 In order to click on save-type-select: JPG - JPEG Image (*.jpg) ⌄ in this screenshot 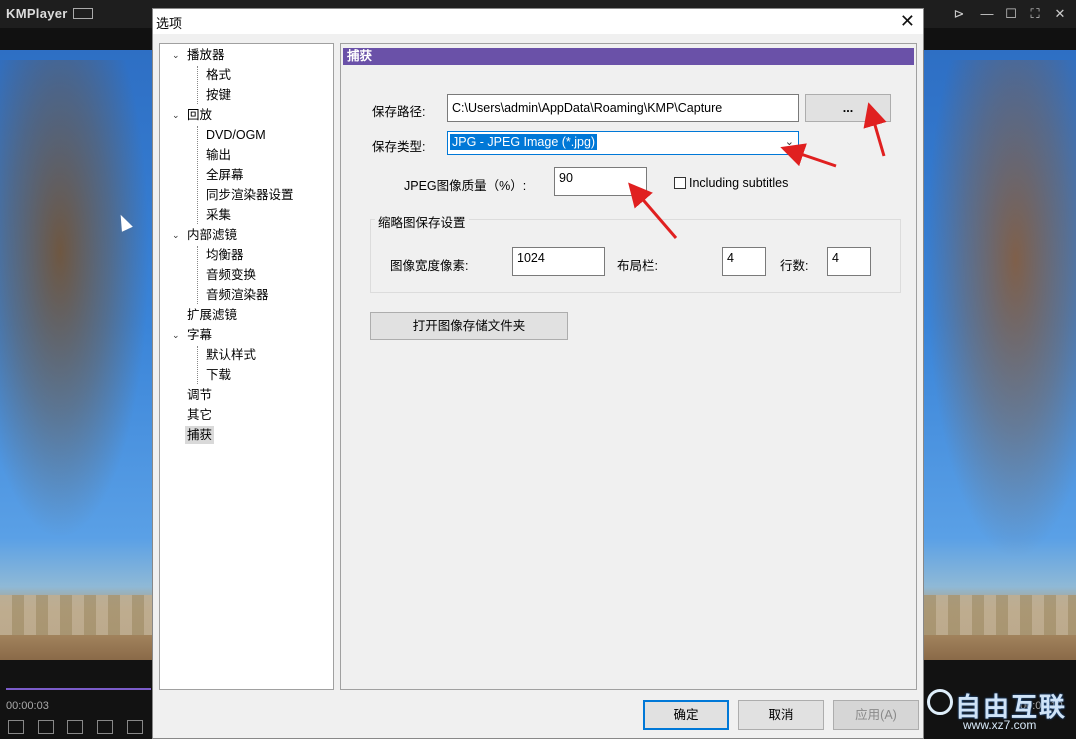, I will do `click(623, 143)`.